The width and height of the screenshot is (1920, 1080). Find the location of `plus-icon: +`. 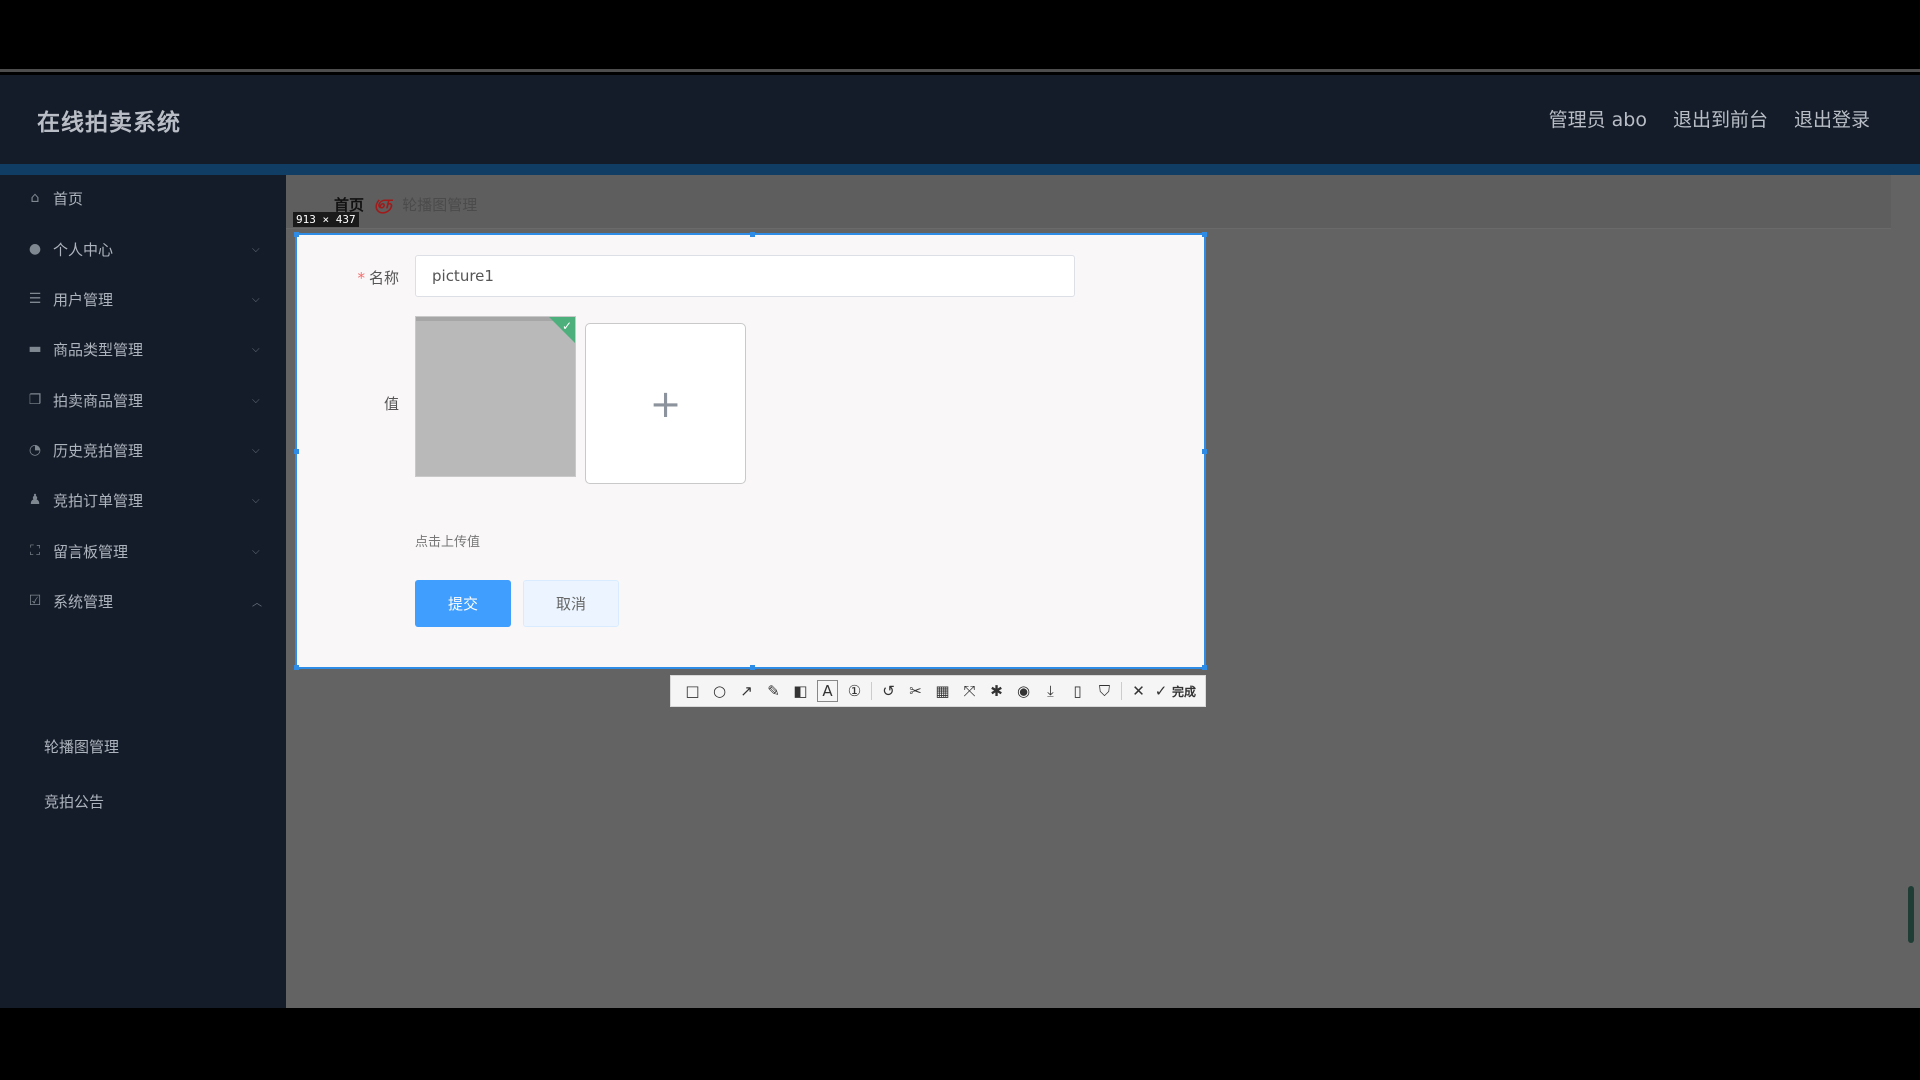

plus-icon: + is located at coordinates (665, 403).